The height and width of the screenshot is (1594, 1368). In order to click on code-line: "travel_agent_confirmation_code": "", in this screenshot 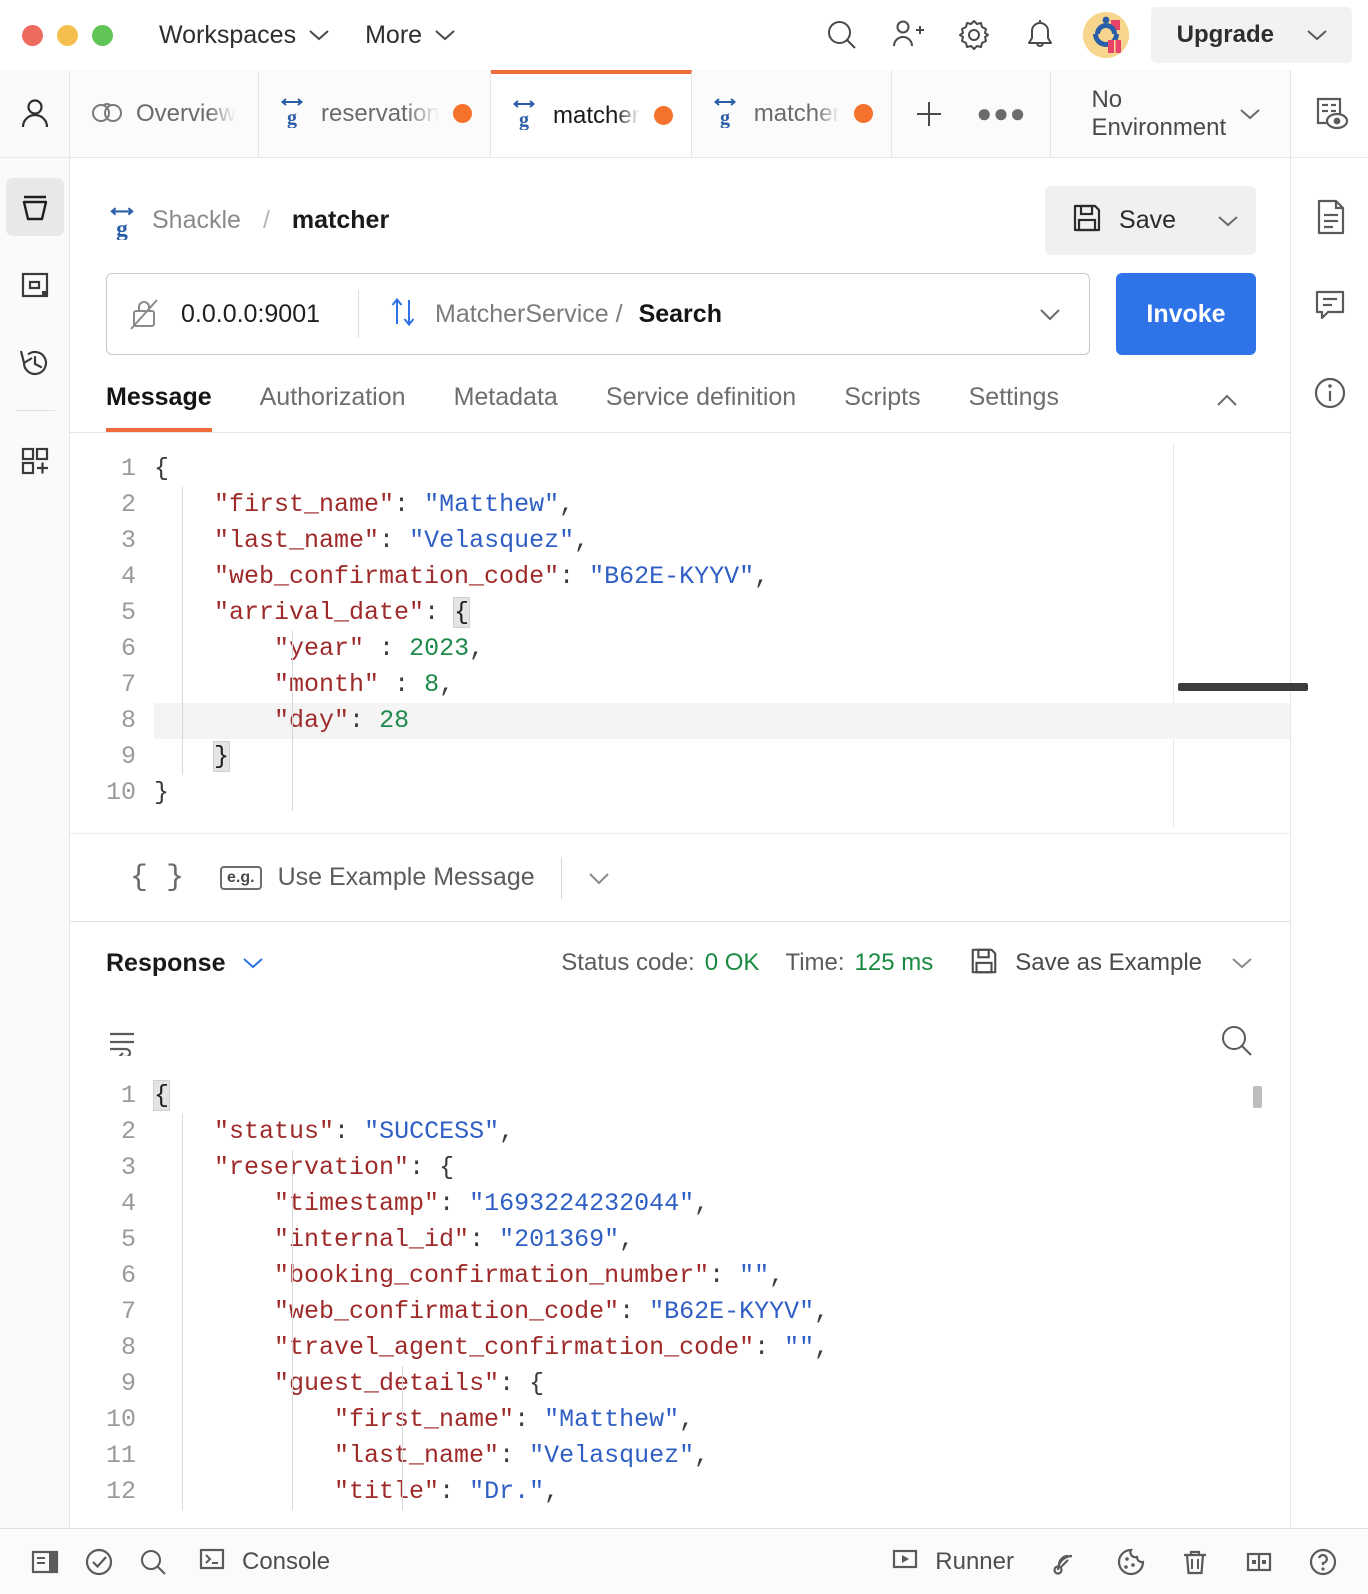, I will do `click(722, 1348)`.